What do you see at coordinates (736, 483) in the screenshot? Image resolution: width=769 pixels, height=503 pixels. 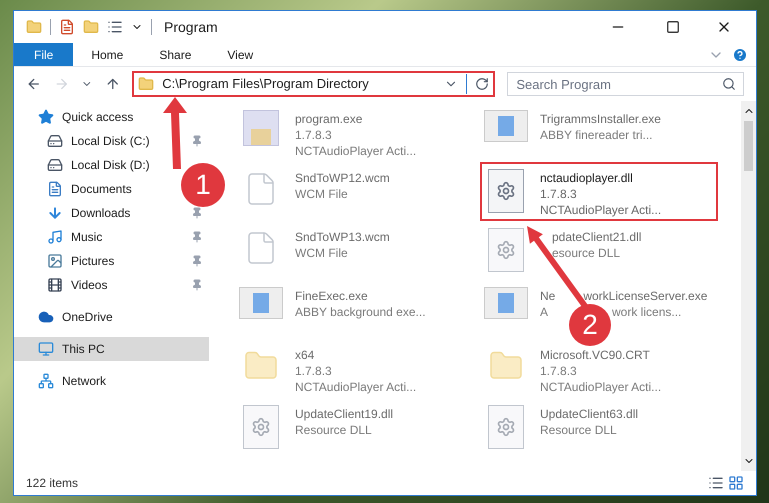 I see `large-icons-view-icon` at bounding box center [736, 483].